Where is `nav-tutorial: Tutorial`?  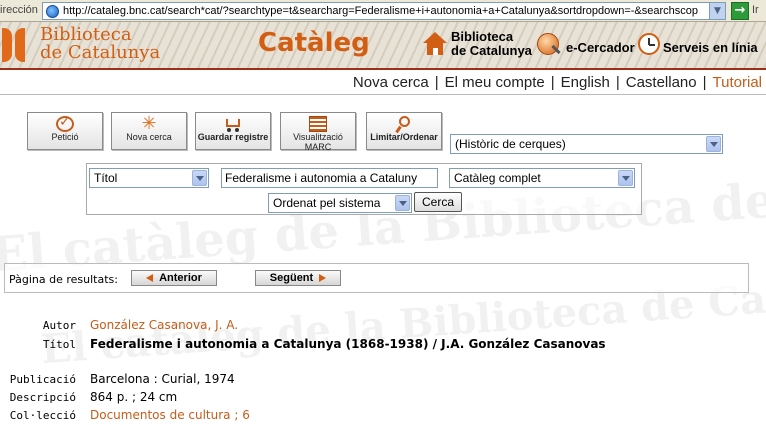 nav-tutorial: Tutorial is located at coordinates (737, 82).